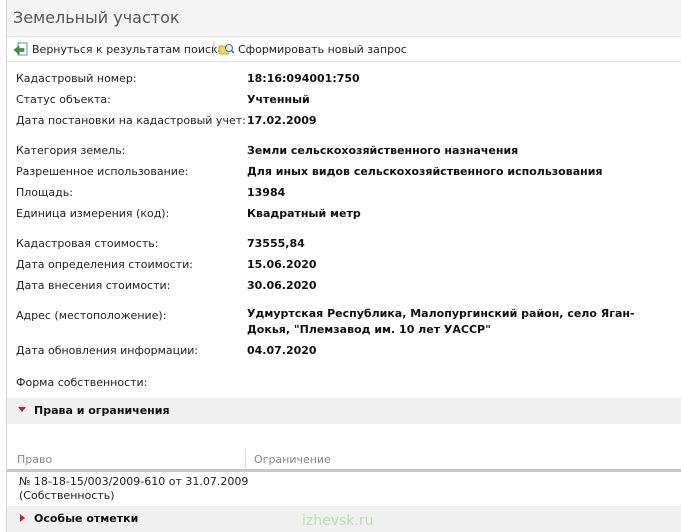  Describe the element at coordinates (245, 459) in the screenshot. I see `column-separator` at that location.